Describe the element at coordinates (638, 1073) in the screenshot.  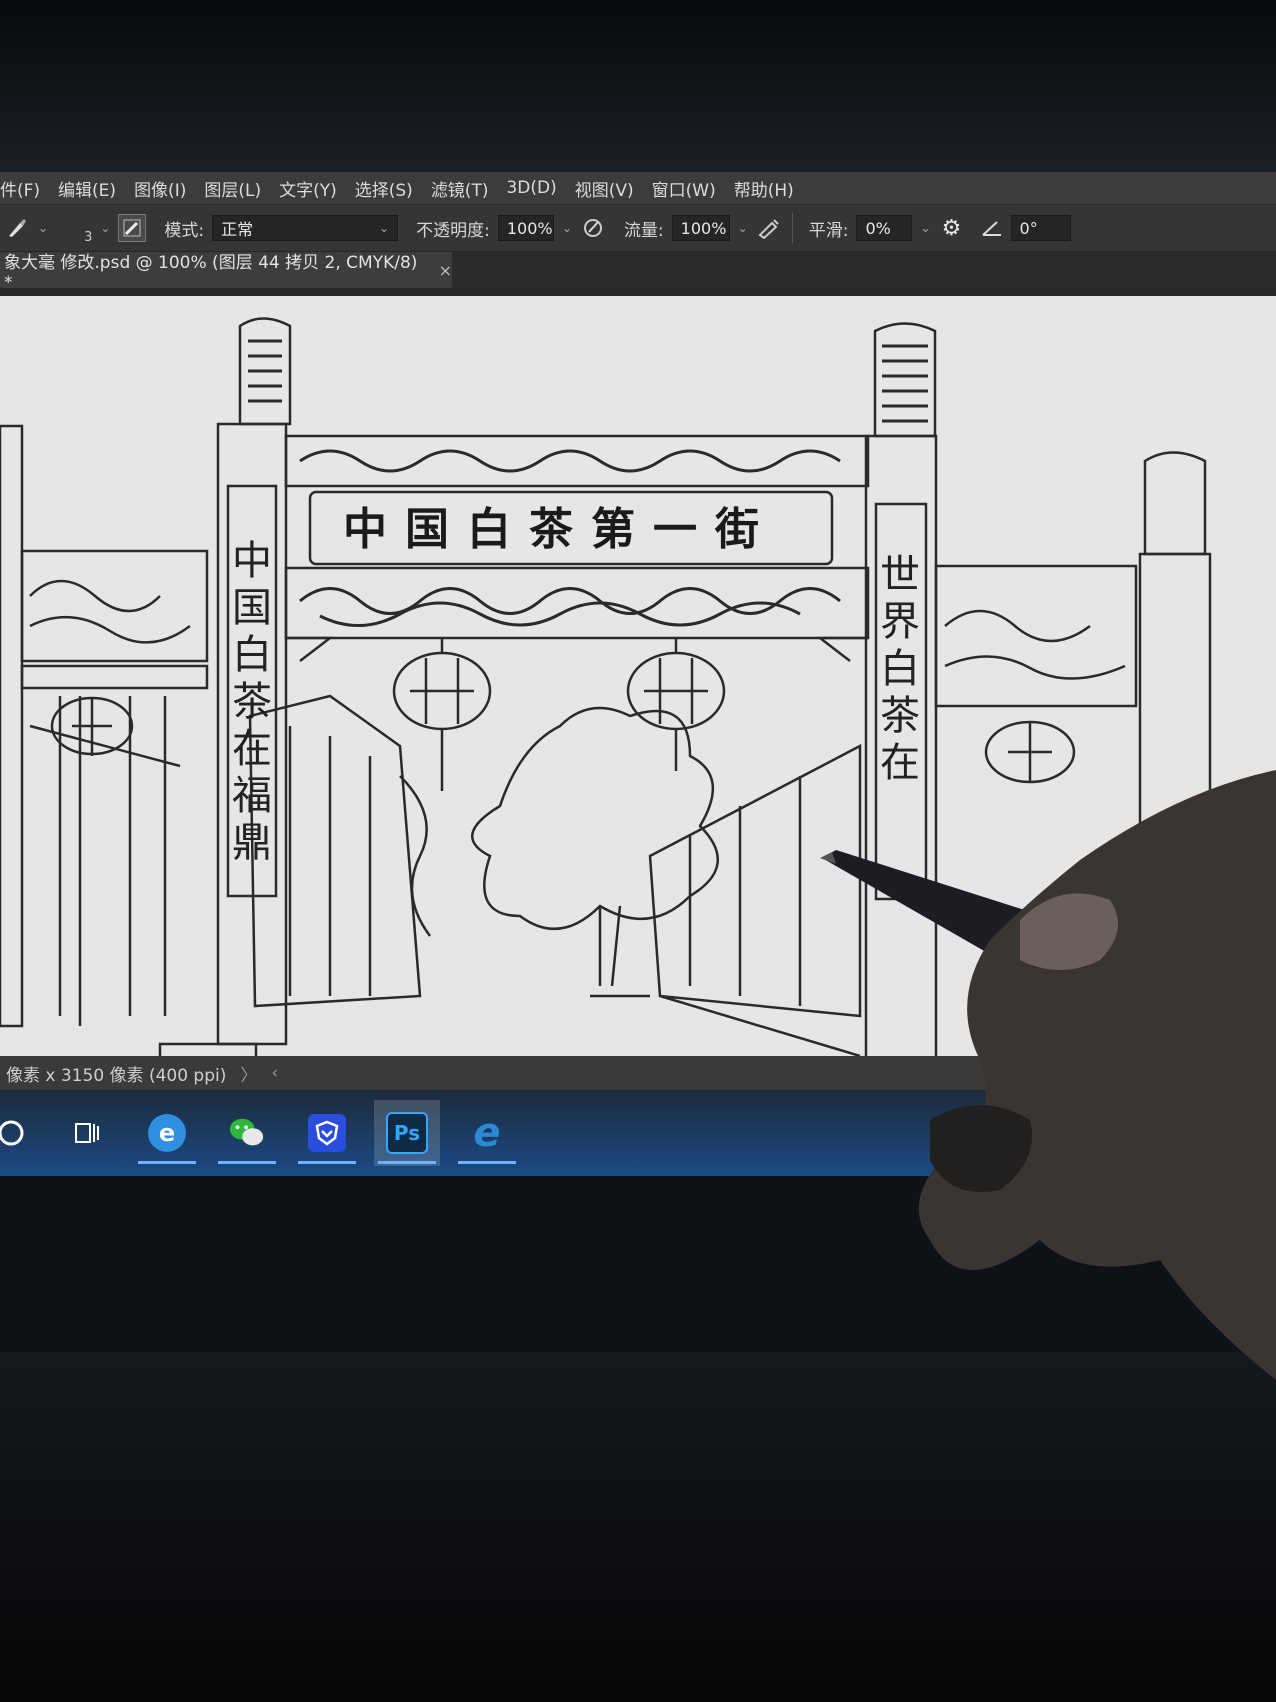
I see `status-bar: 像素 x 3150 像素 (400 ppi) 〉 ‹` at that location.